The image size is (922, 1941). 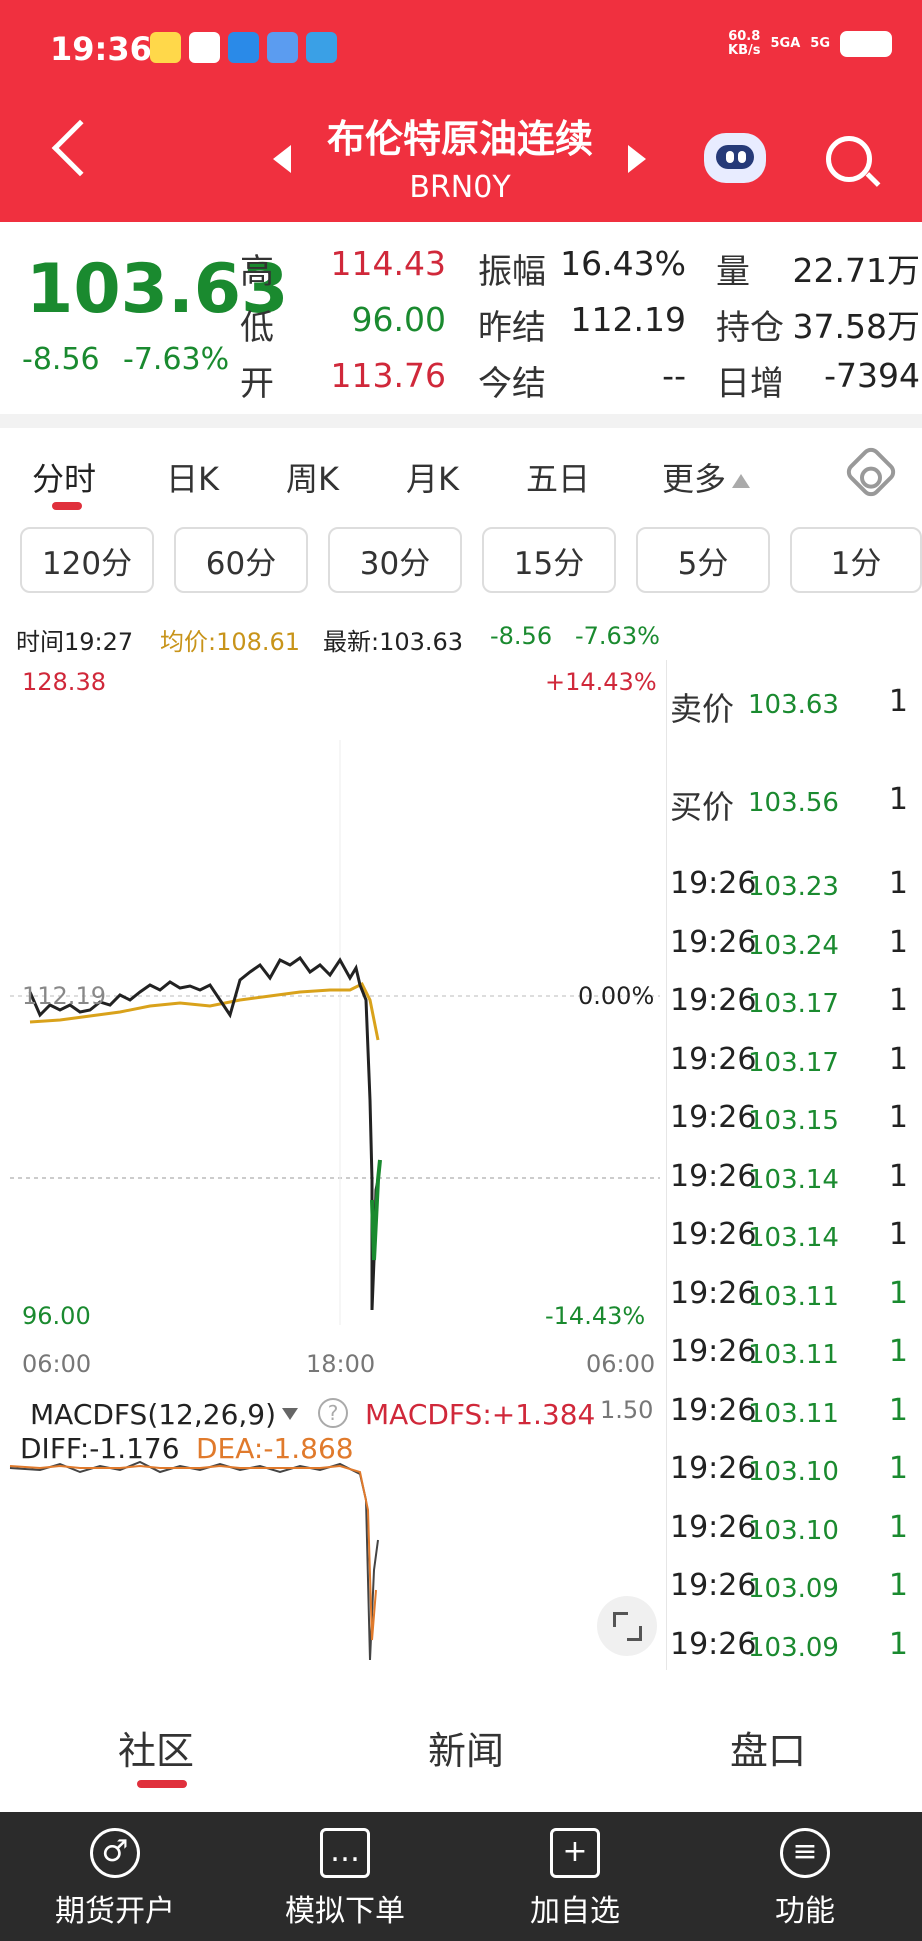 What do you see at coordinates (735, 158) in the screenshot?
I see `robot-icon` at bounding box center [735, 158].